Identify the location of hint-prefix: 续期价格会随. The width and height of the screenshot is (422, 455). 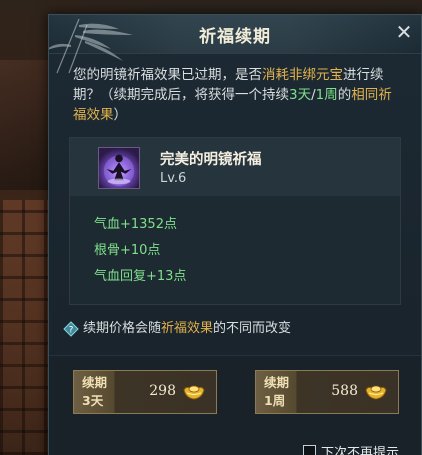
(122, 328).